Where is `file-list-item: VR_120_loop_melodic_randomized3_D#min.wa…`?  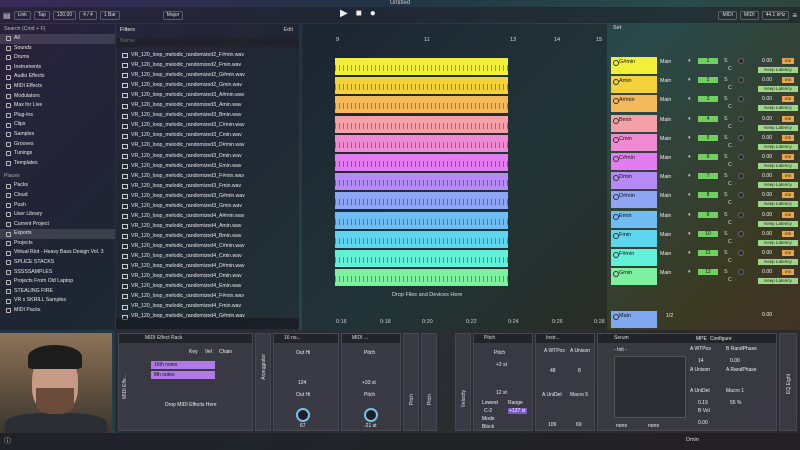
file-list-item: VR_120_loop_melodic_randomized3_D#min.wa… is located at coordinates (183, 146).